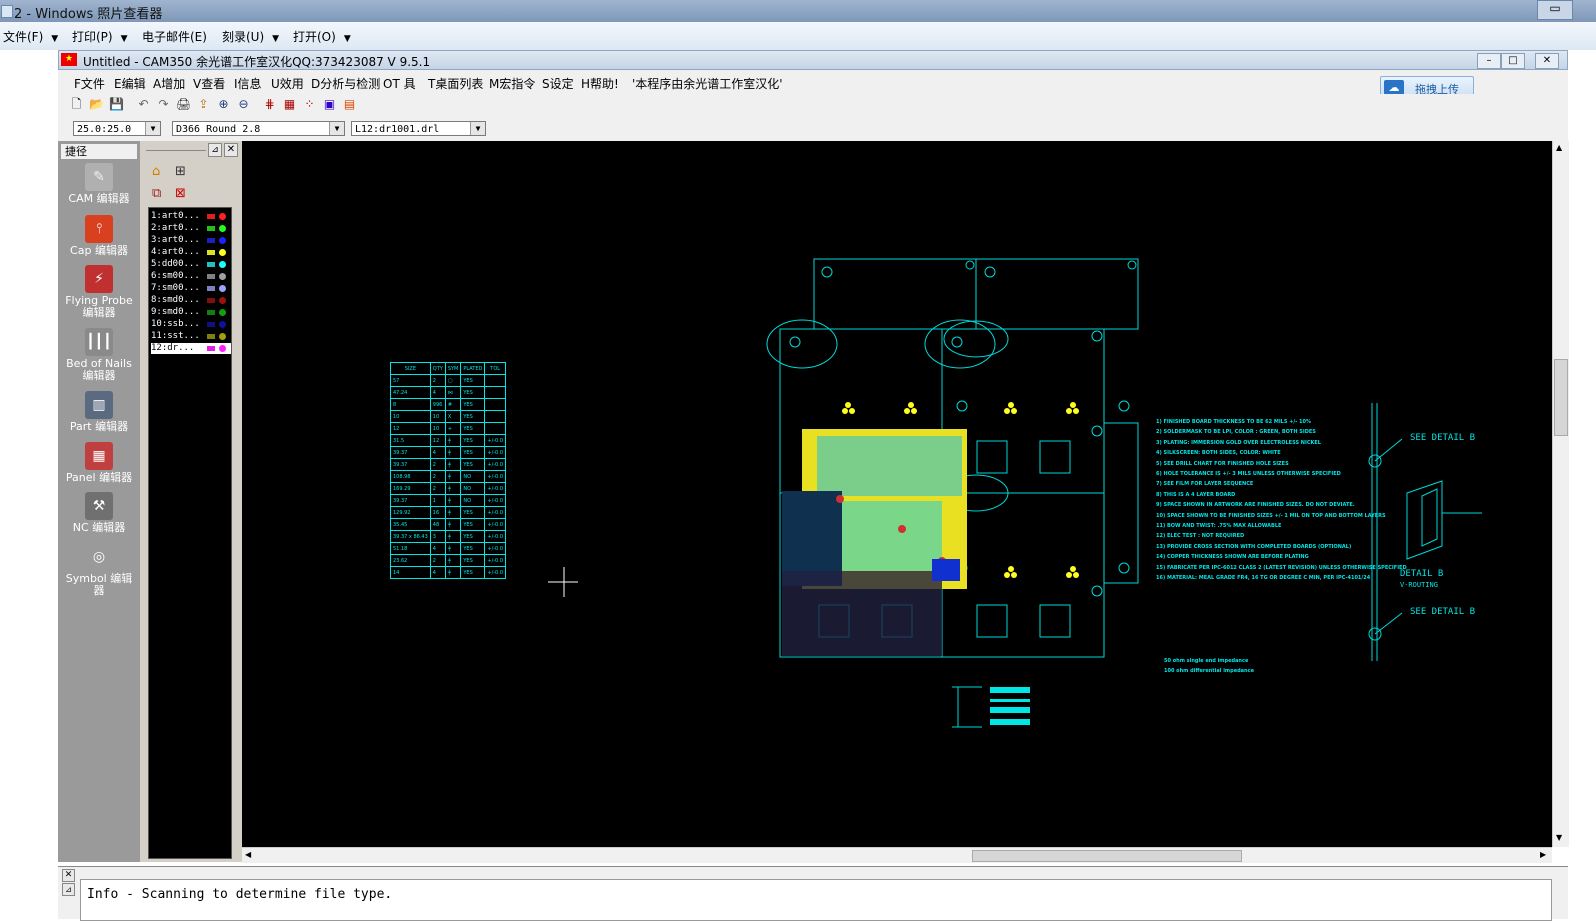  I want to click on part-editor-button: ▥ Part 编辑器, so click(99, 412).